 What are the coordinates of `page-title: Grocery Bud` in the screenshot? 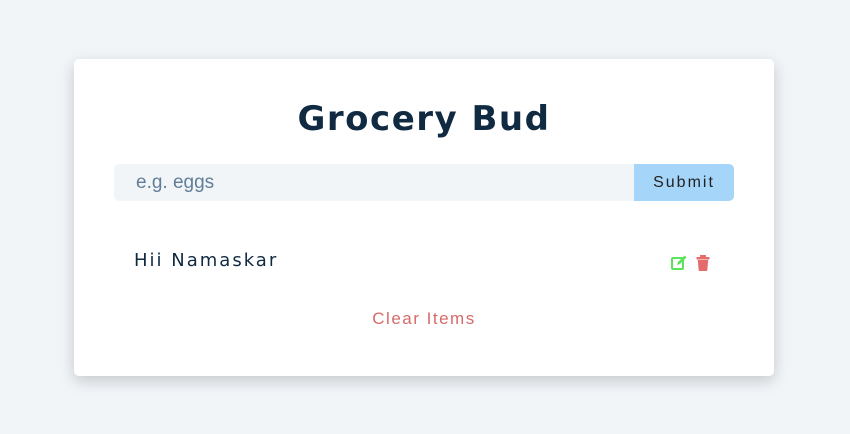 It's located at (424, 119).